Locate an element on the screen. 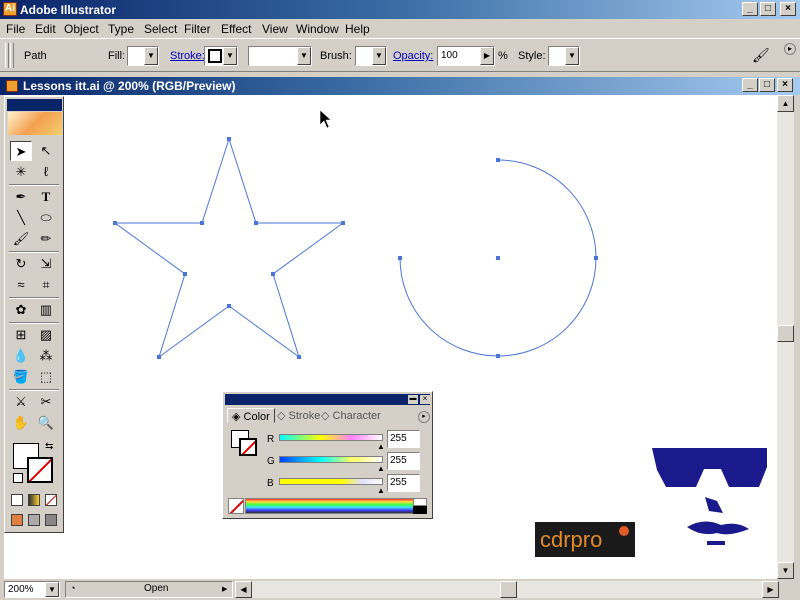 This screenshot has width=800, height=600. green-value-input: 255 is located at coordinates (403, 461).